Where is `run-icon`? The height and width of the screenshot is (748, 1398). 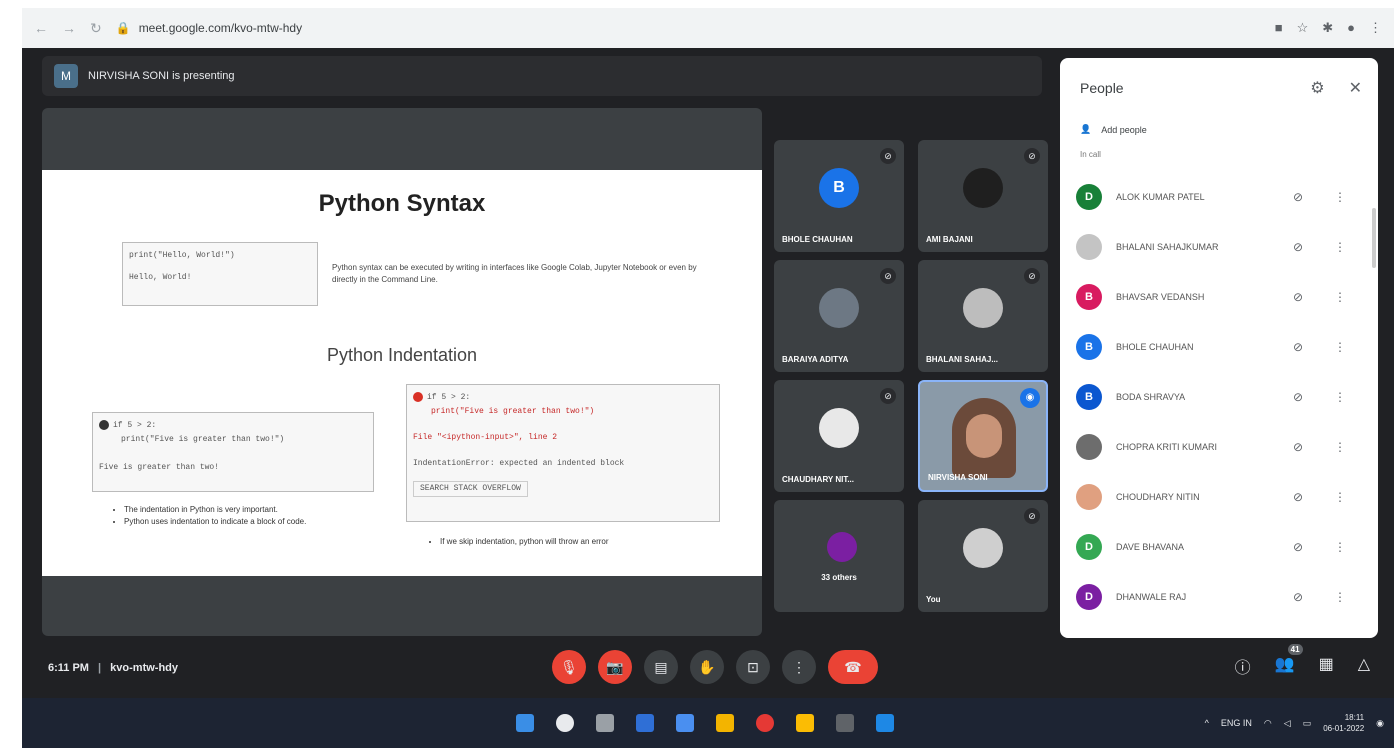 run-icon is located at coordinates (104, 424).